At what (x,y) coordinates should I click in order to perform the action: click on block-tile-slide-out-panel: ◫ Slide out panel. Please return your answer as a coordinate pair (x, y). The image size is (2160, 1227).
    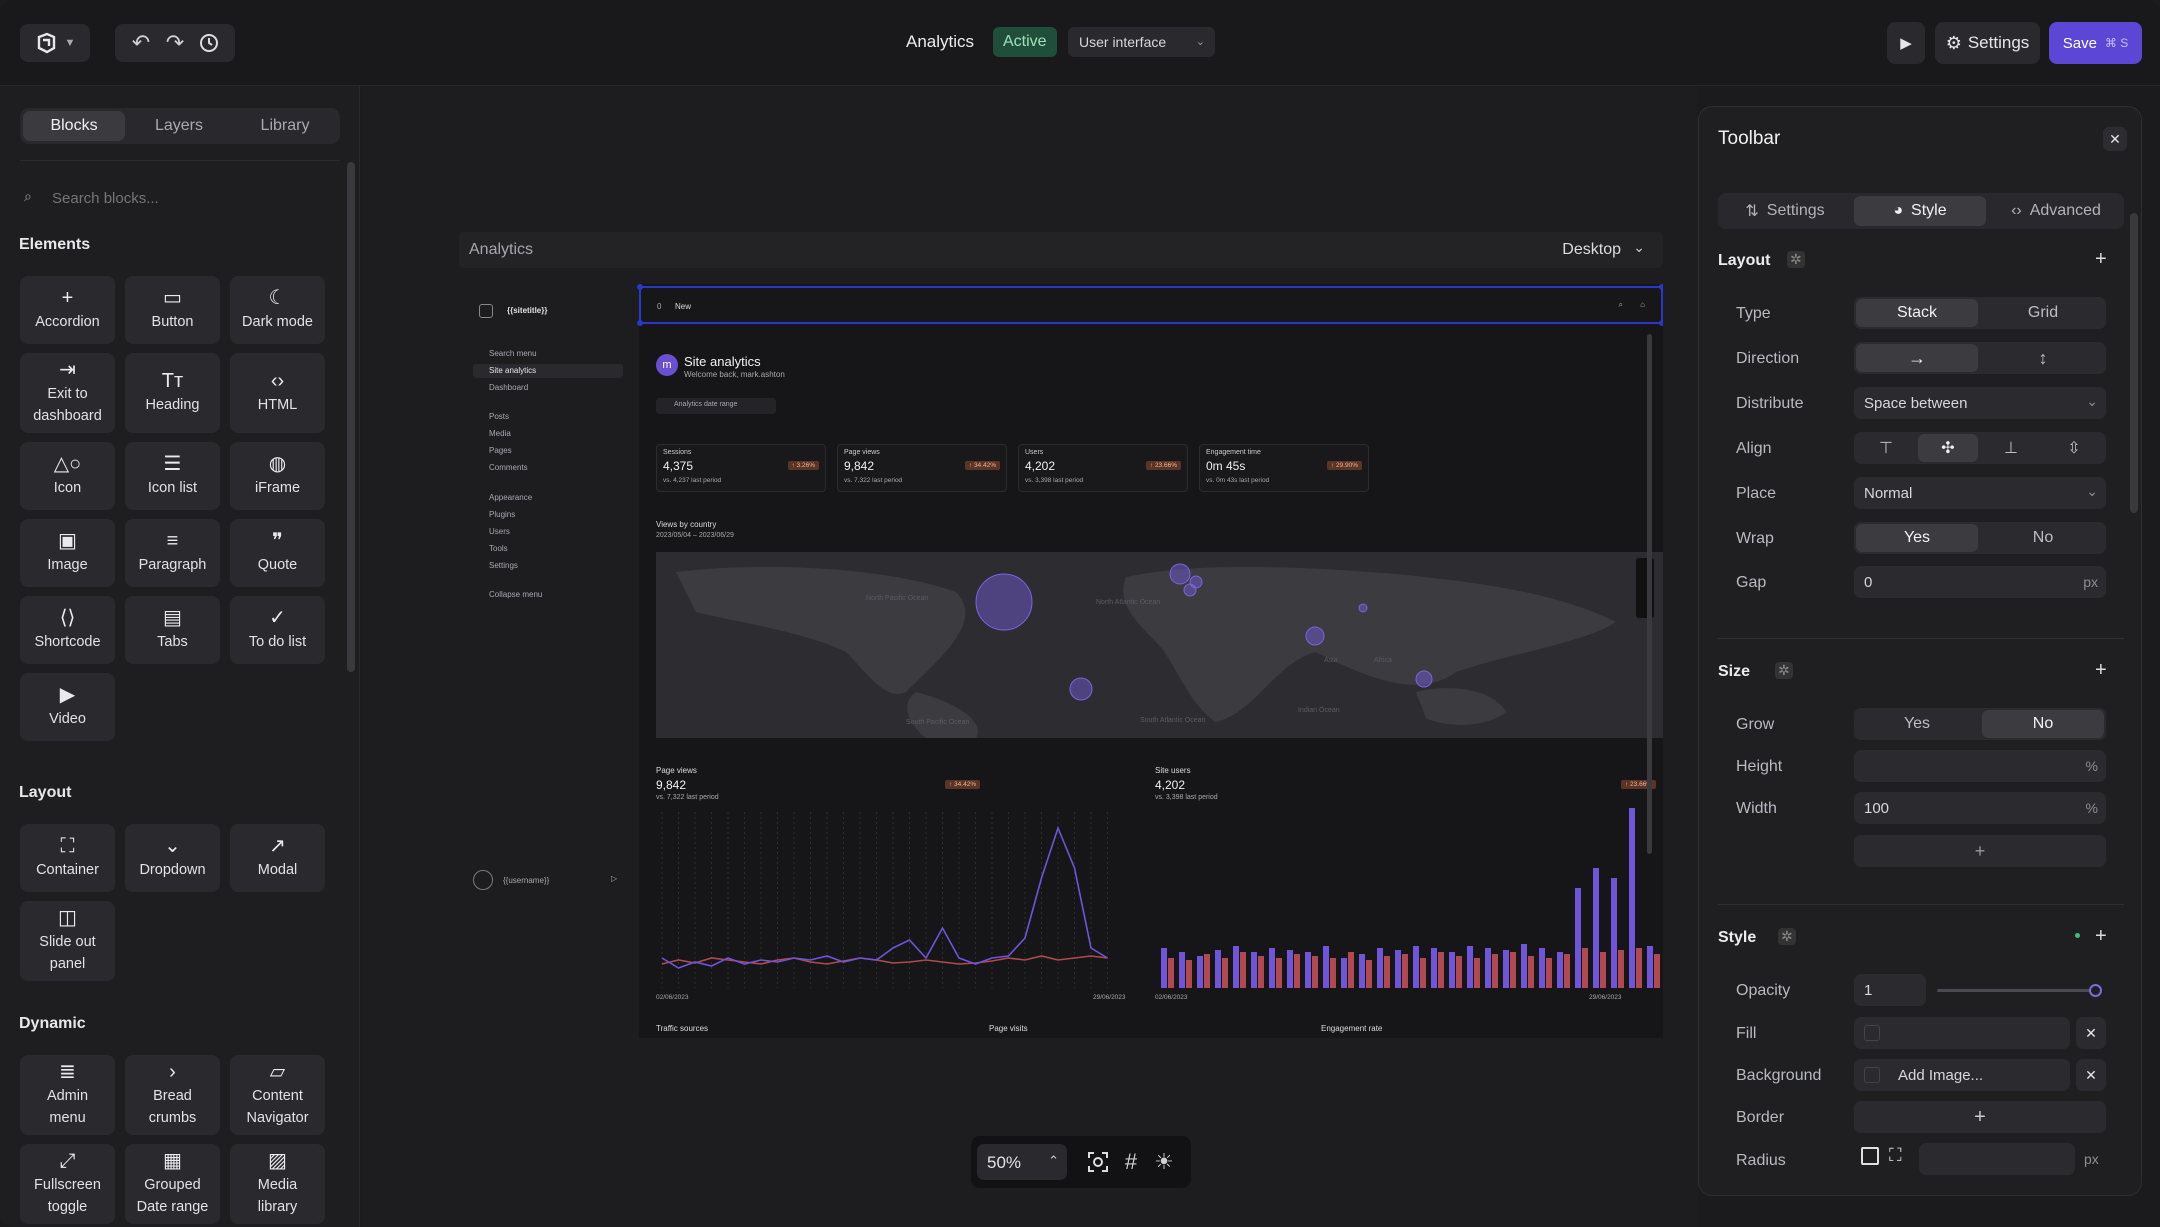
    Looking at the image, I should click on (67, 941).